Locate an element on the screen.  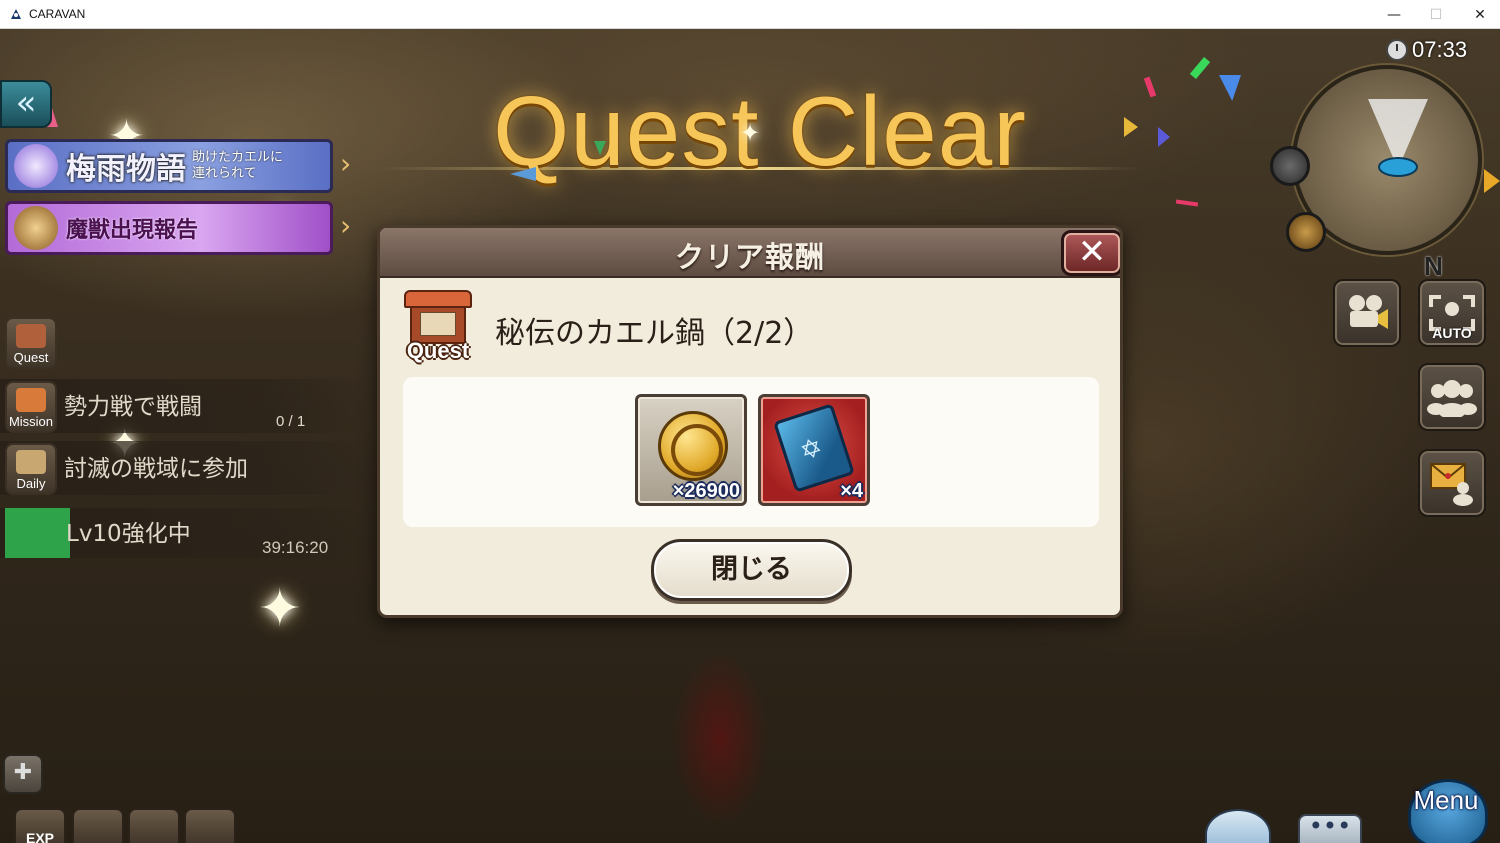
clock-time: 07:33 is located at coordinates (1440, 49).